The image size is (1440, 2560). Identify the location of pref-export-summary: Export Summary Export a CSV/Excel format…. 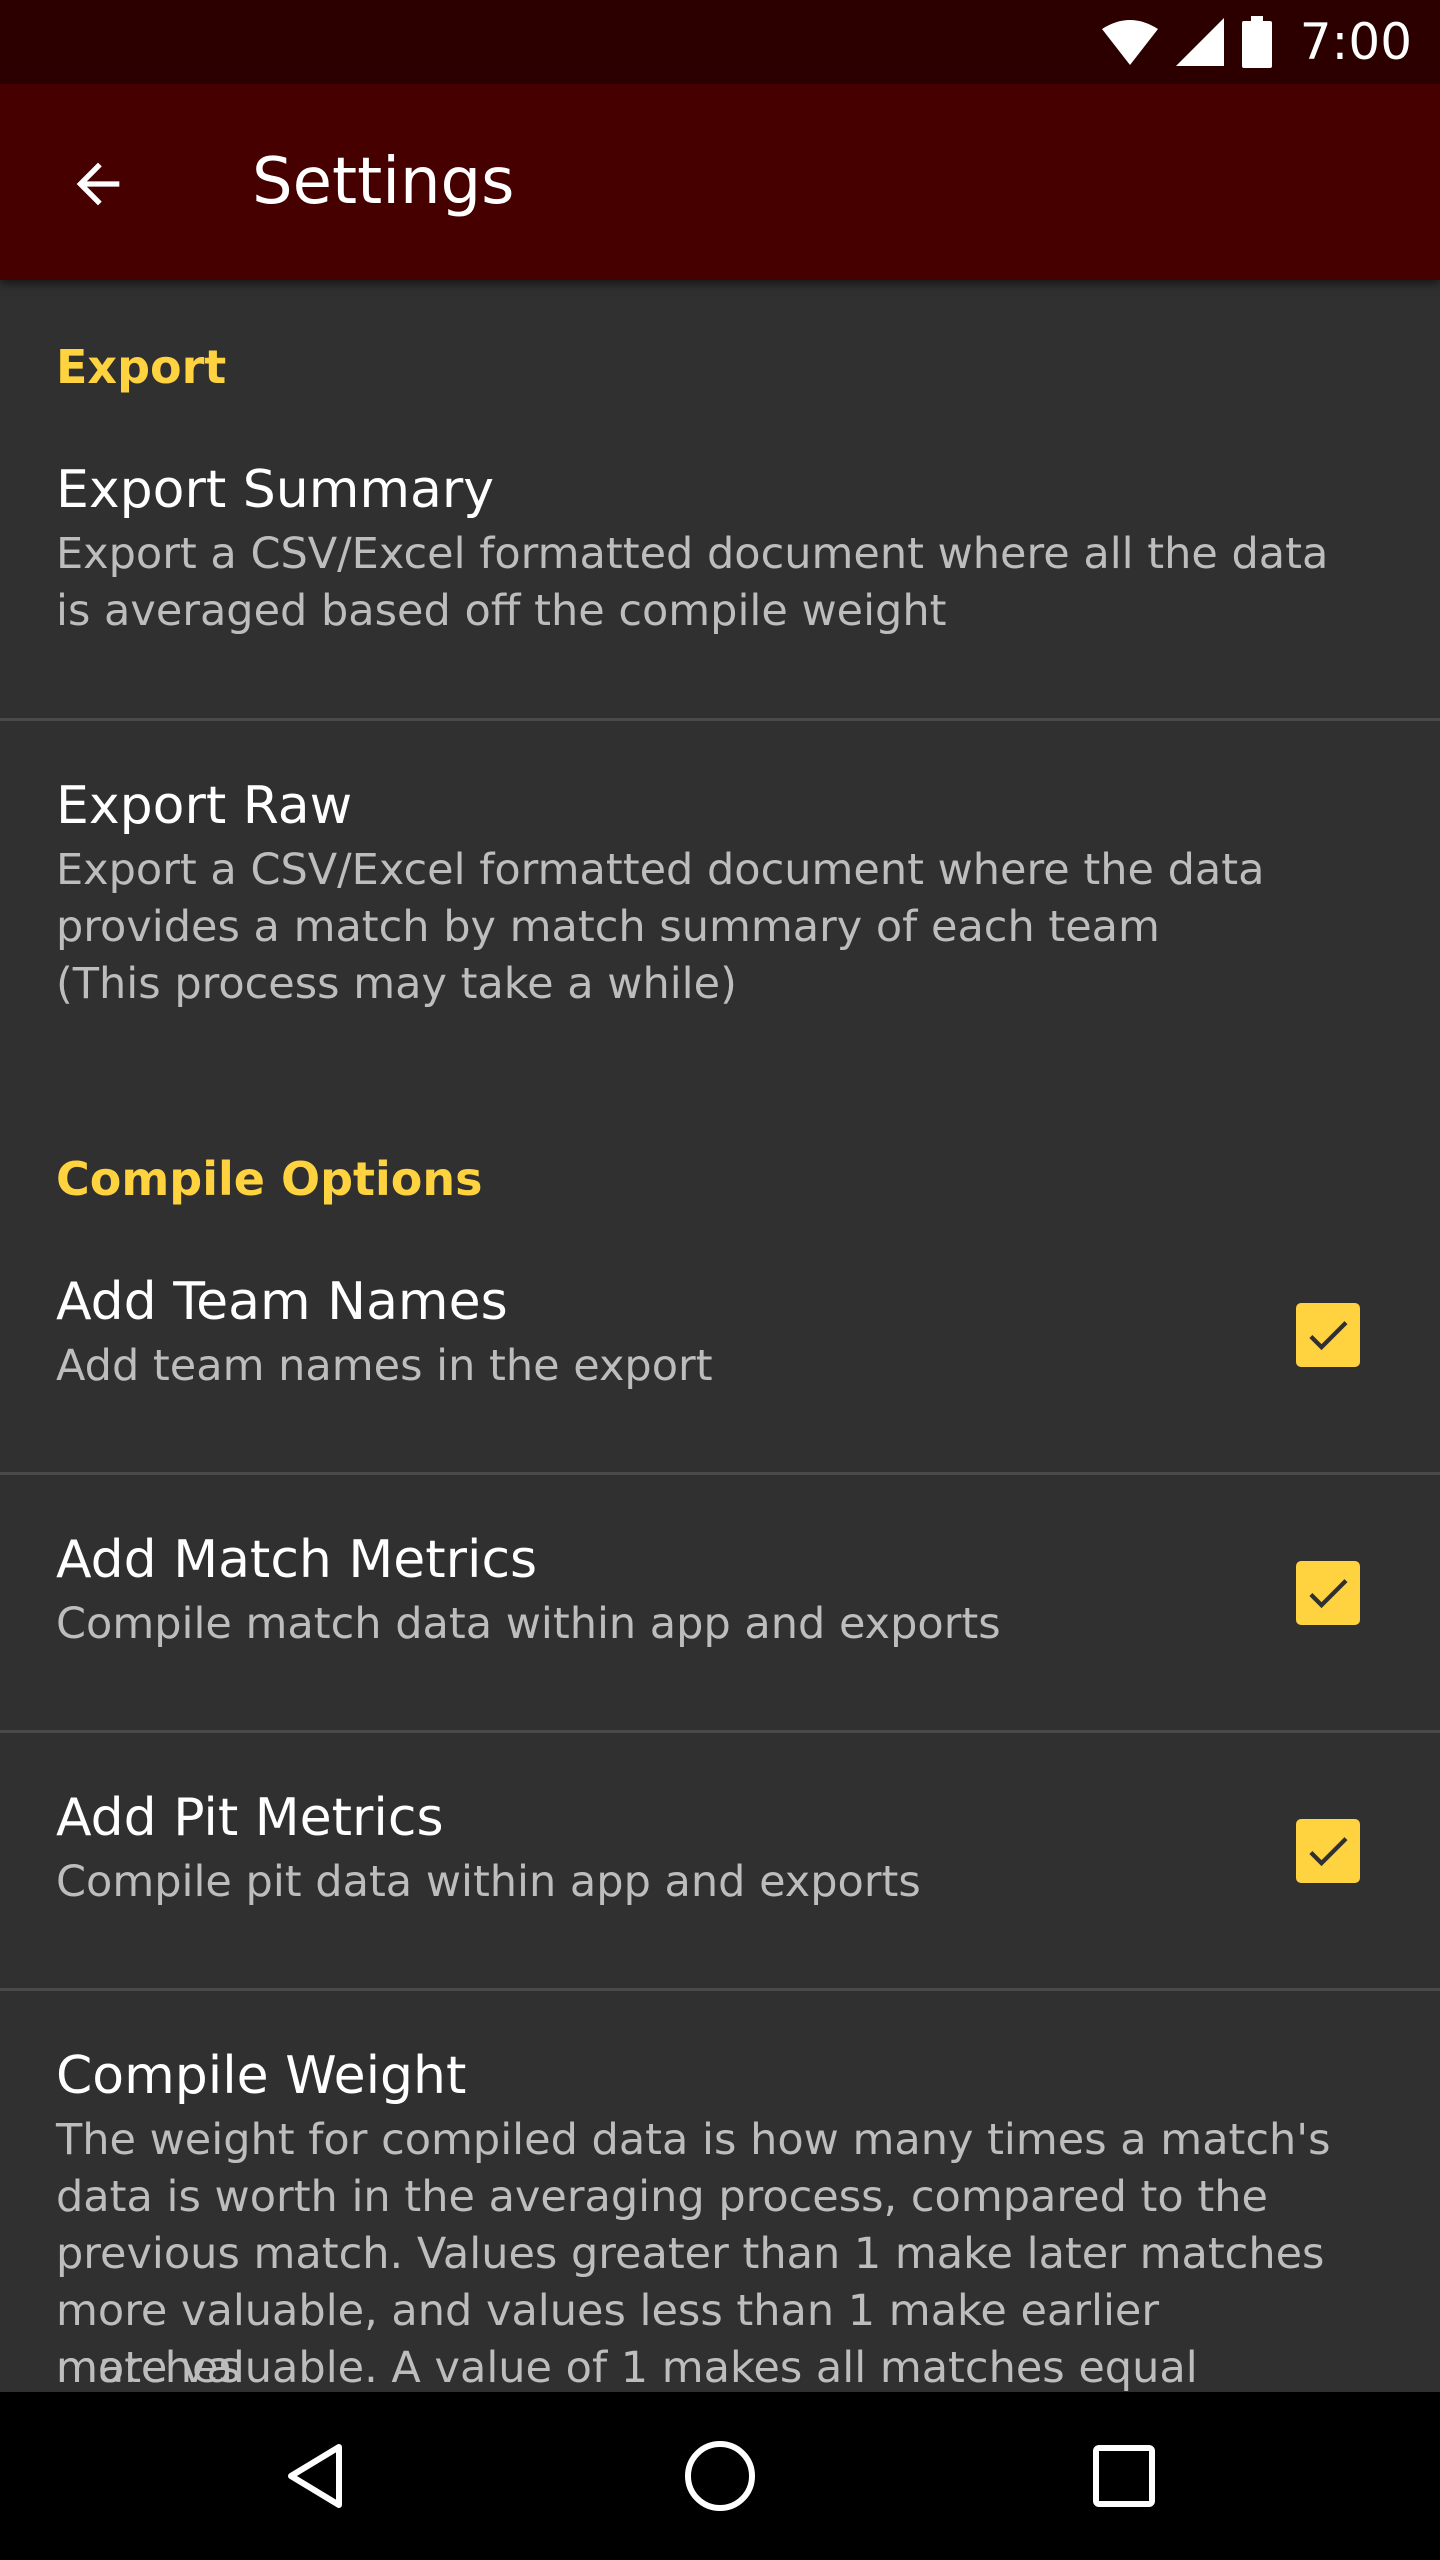
(720, 589).